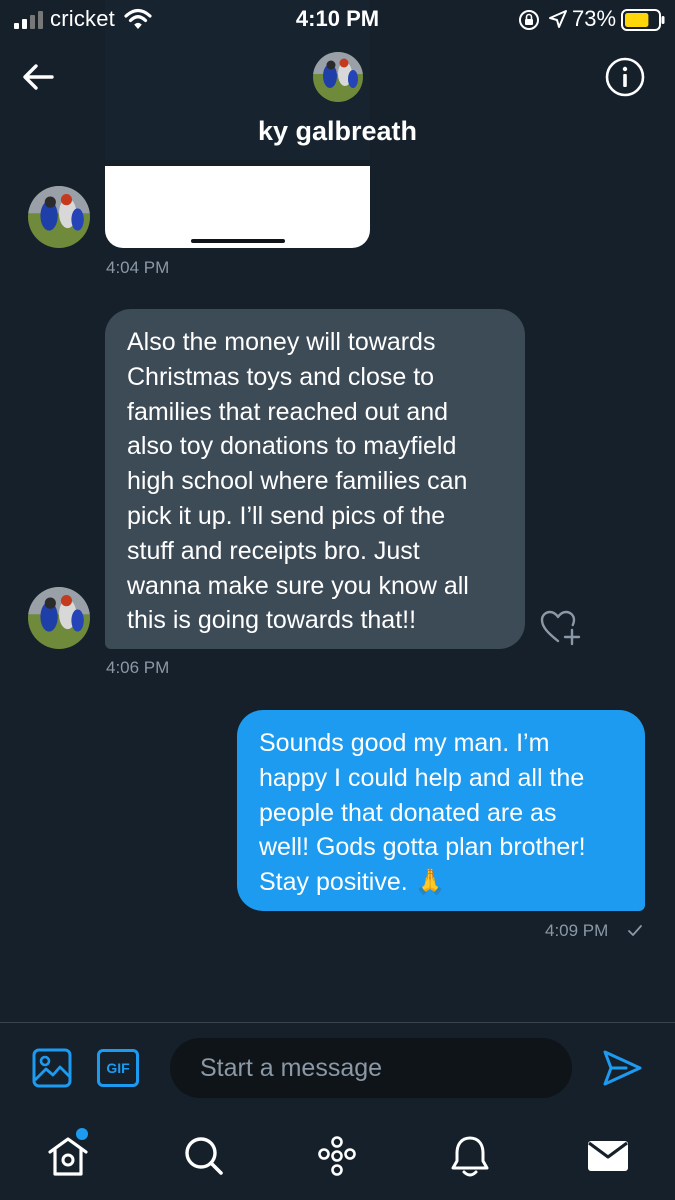  Describe the element at coordinates (352, 882) in the screenshot. I see `message-line: Stay positive. 🙏` at that location.